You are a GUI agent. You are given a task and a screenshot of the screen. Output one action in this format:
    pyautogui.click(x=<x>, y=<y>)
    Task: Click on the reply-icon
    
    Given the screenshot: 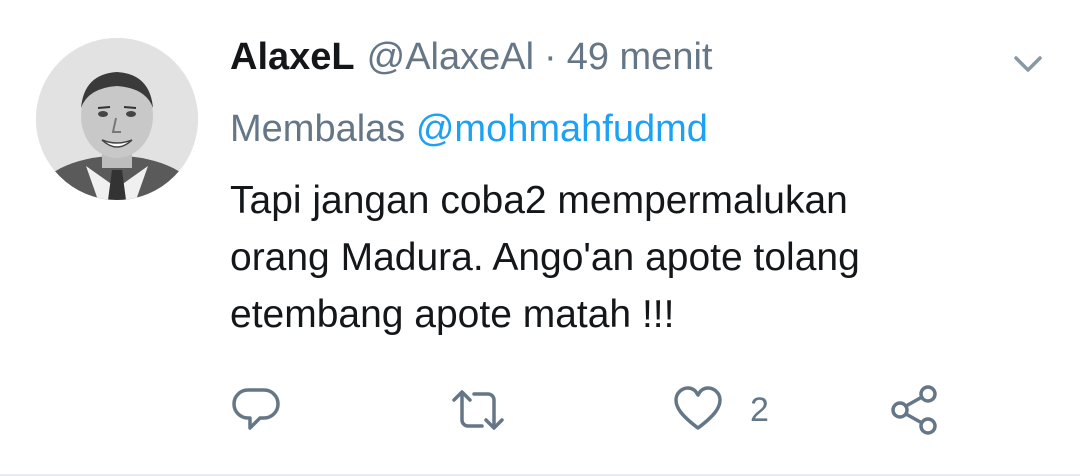 What is the action you would take?
    pyautogui.click(x=256, y=409)
    